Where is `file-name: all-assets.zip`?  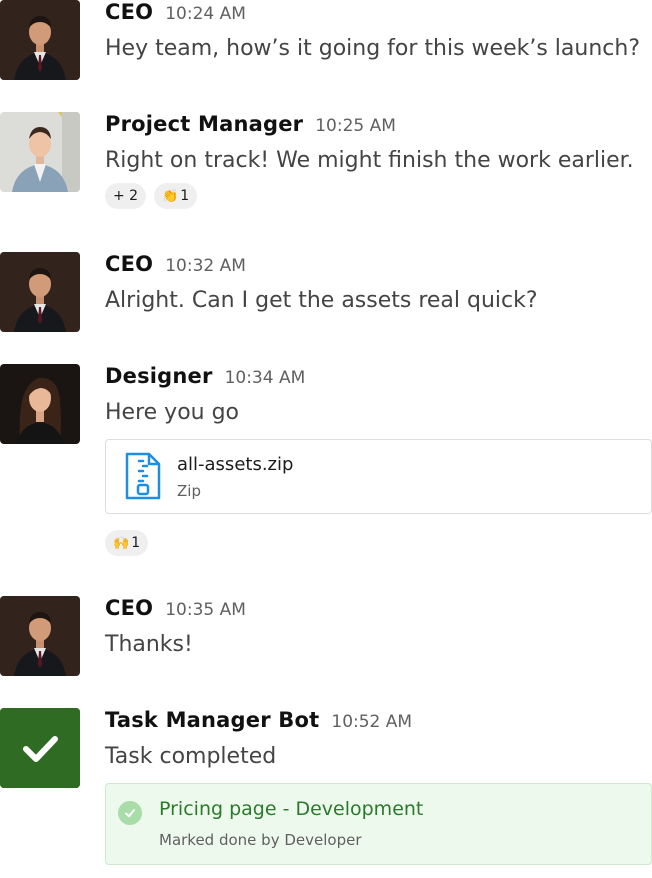 file-name: all-assets.zip is located at coordinates (235, 464).